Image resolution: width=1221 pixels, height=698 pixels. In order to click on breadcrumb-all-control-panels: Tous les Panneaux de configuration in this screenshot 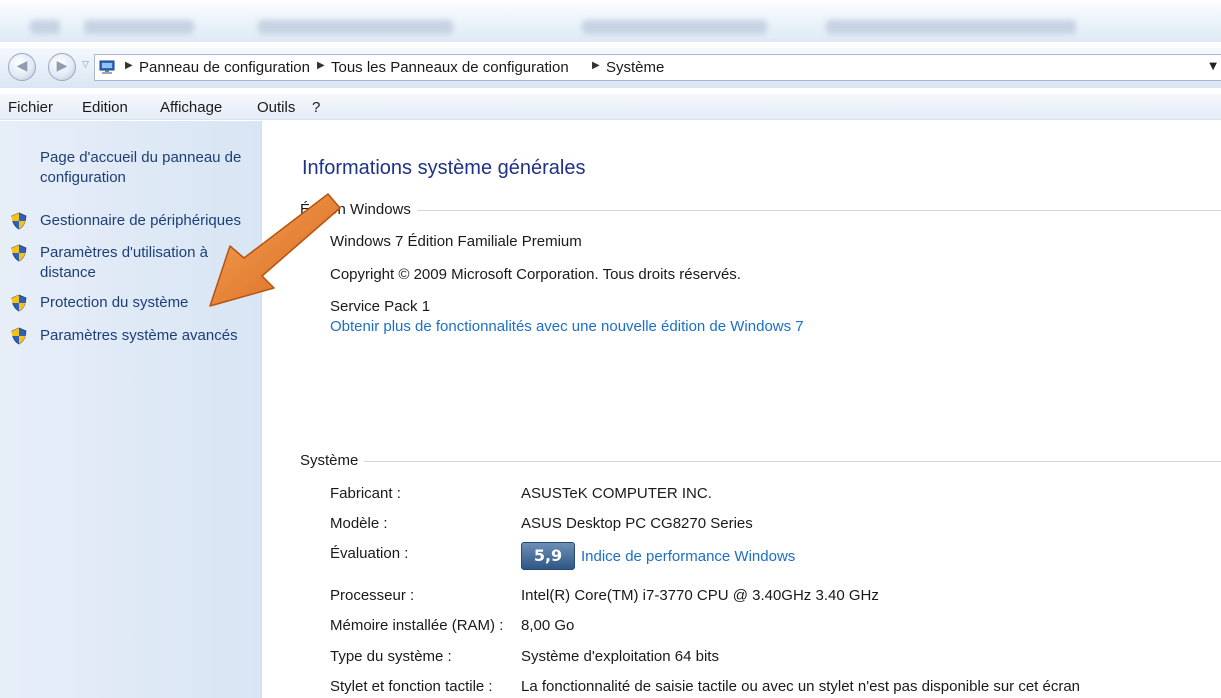, I will do `click(450, 67)`.